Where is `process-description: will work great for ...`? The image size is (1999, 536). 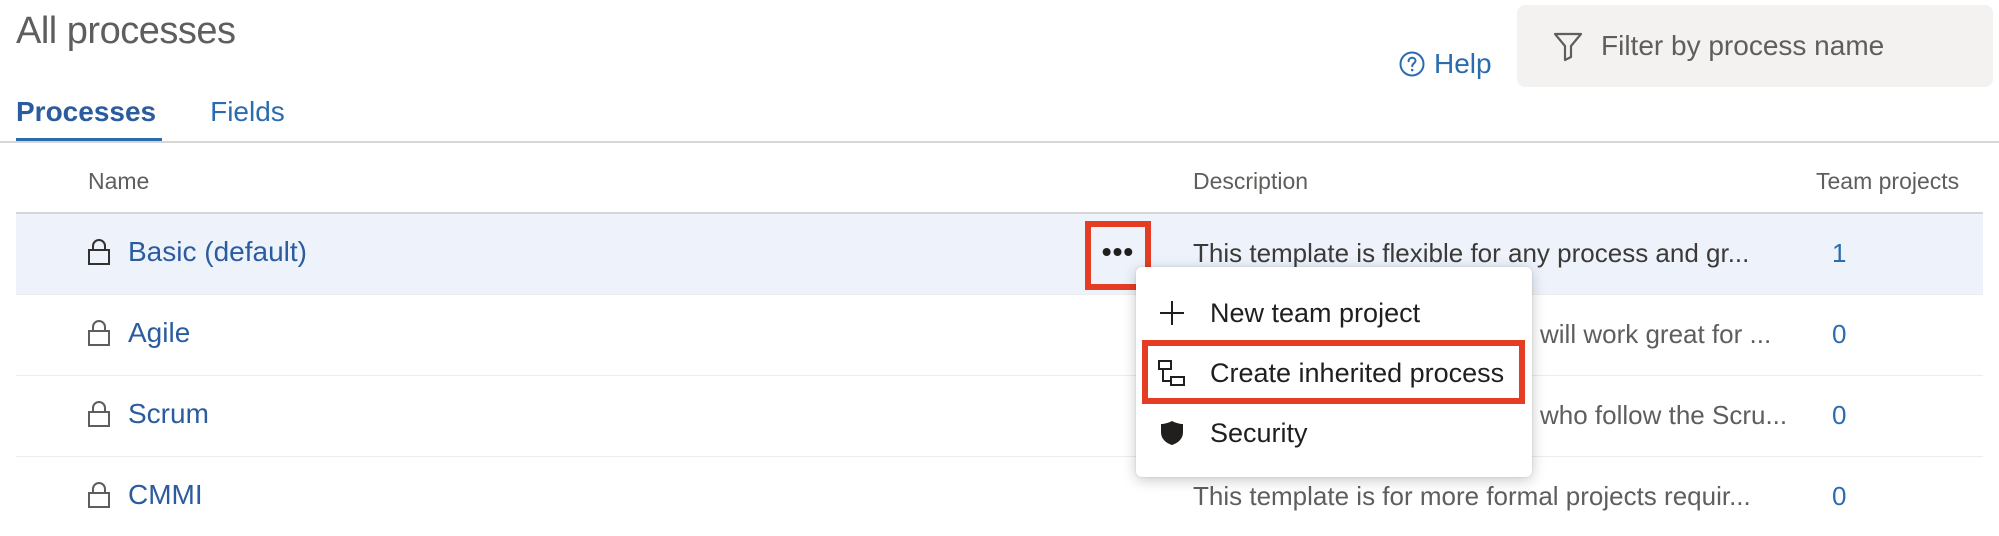 process-description: will work great for ... is located at coordinates (1656, 334).